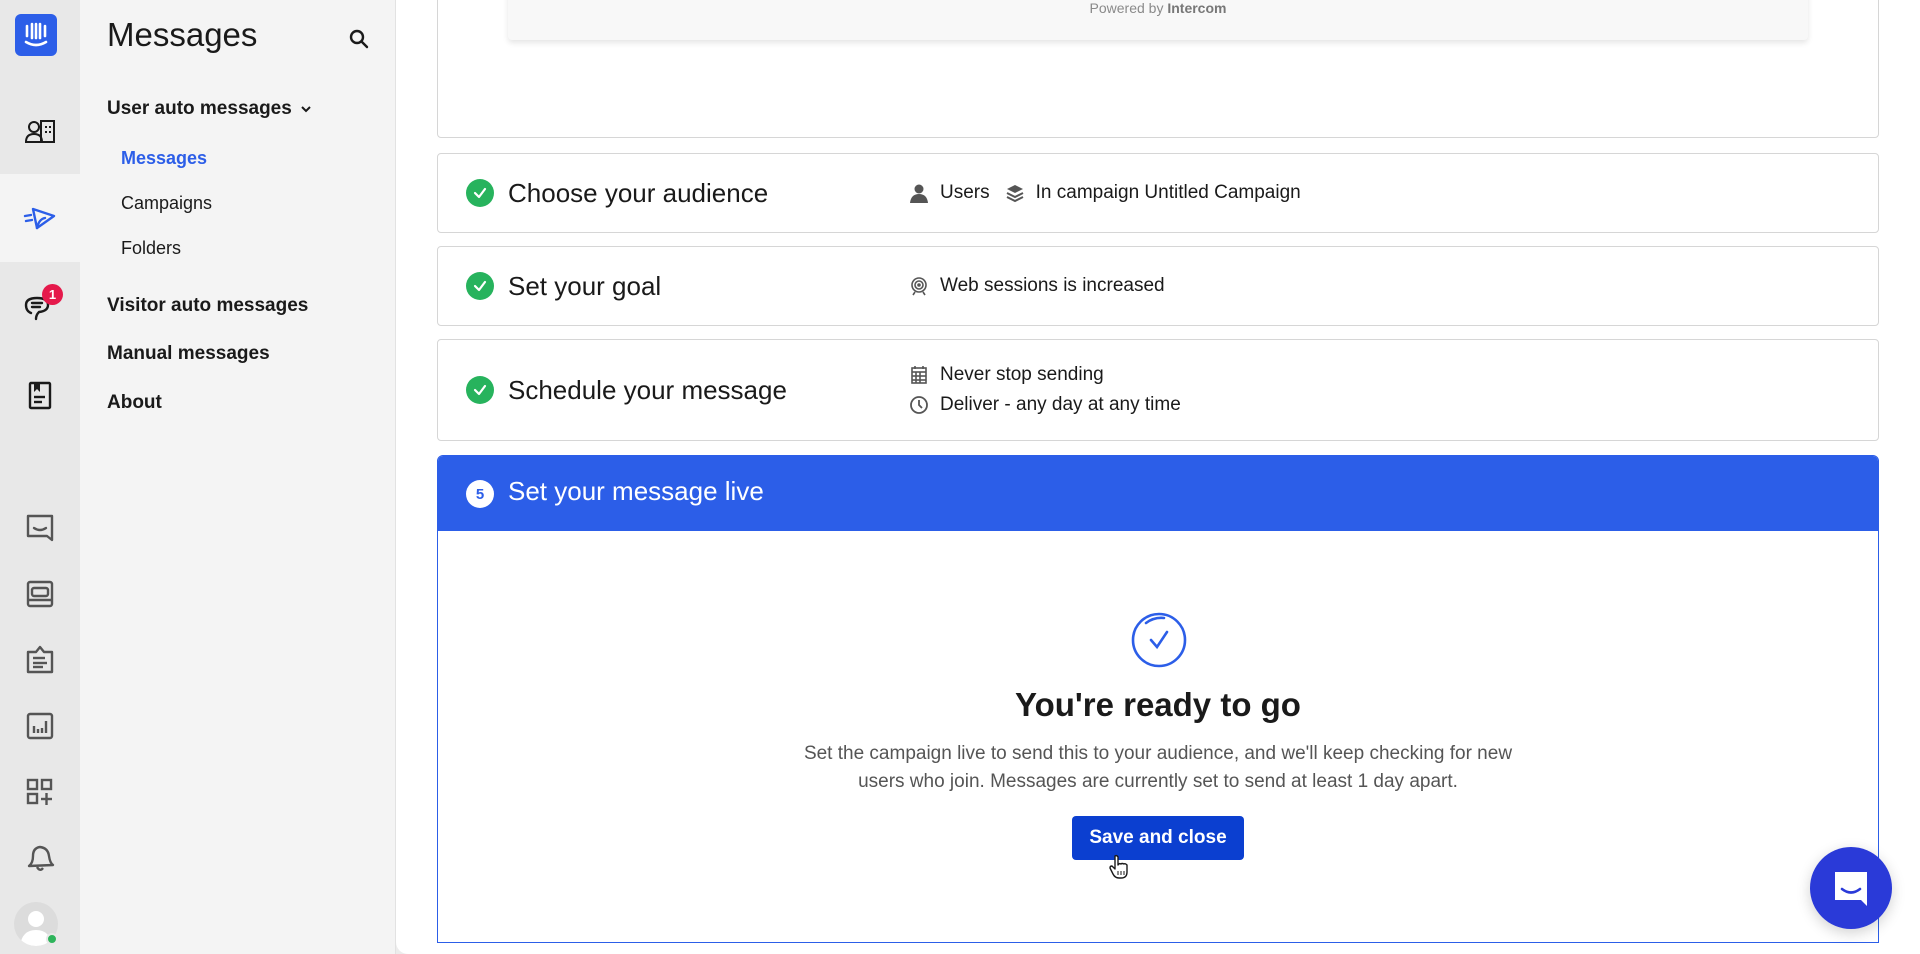 This screenshot has width=1920, height=954. What do you see at coordinates (1158, 704) in the screenshot?
I see `ready-title: You're ready to go` at bounding box center [1158, 704].